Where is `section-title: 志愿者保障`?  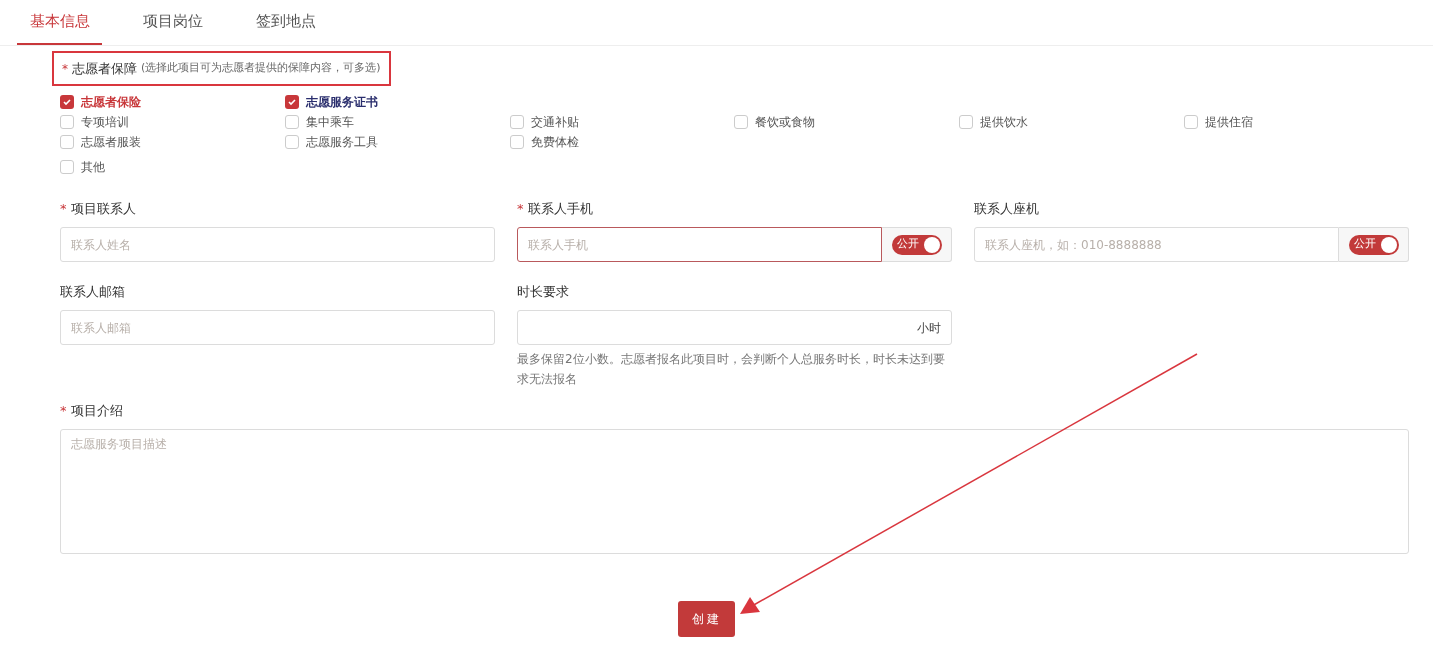
section-title: 志愿者保障 is located at coordinates (104, 68).